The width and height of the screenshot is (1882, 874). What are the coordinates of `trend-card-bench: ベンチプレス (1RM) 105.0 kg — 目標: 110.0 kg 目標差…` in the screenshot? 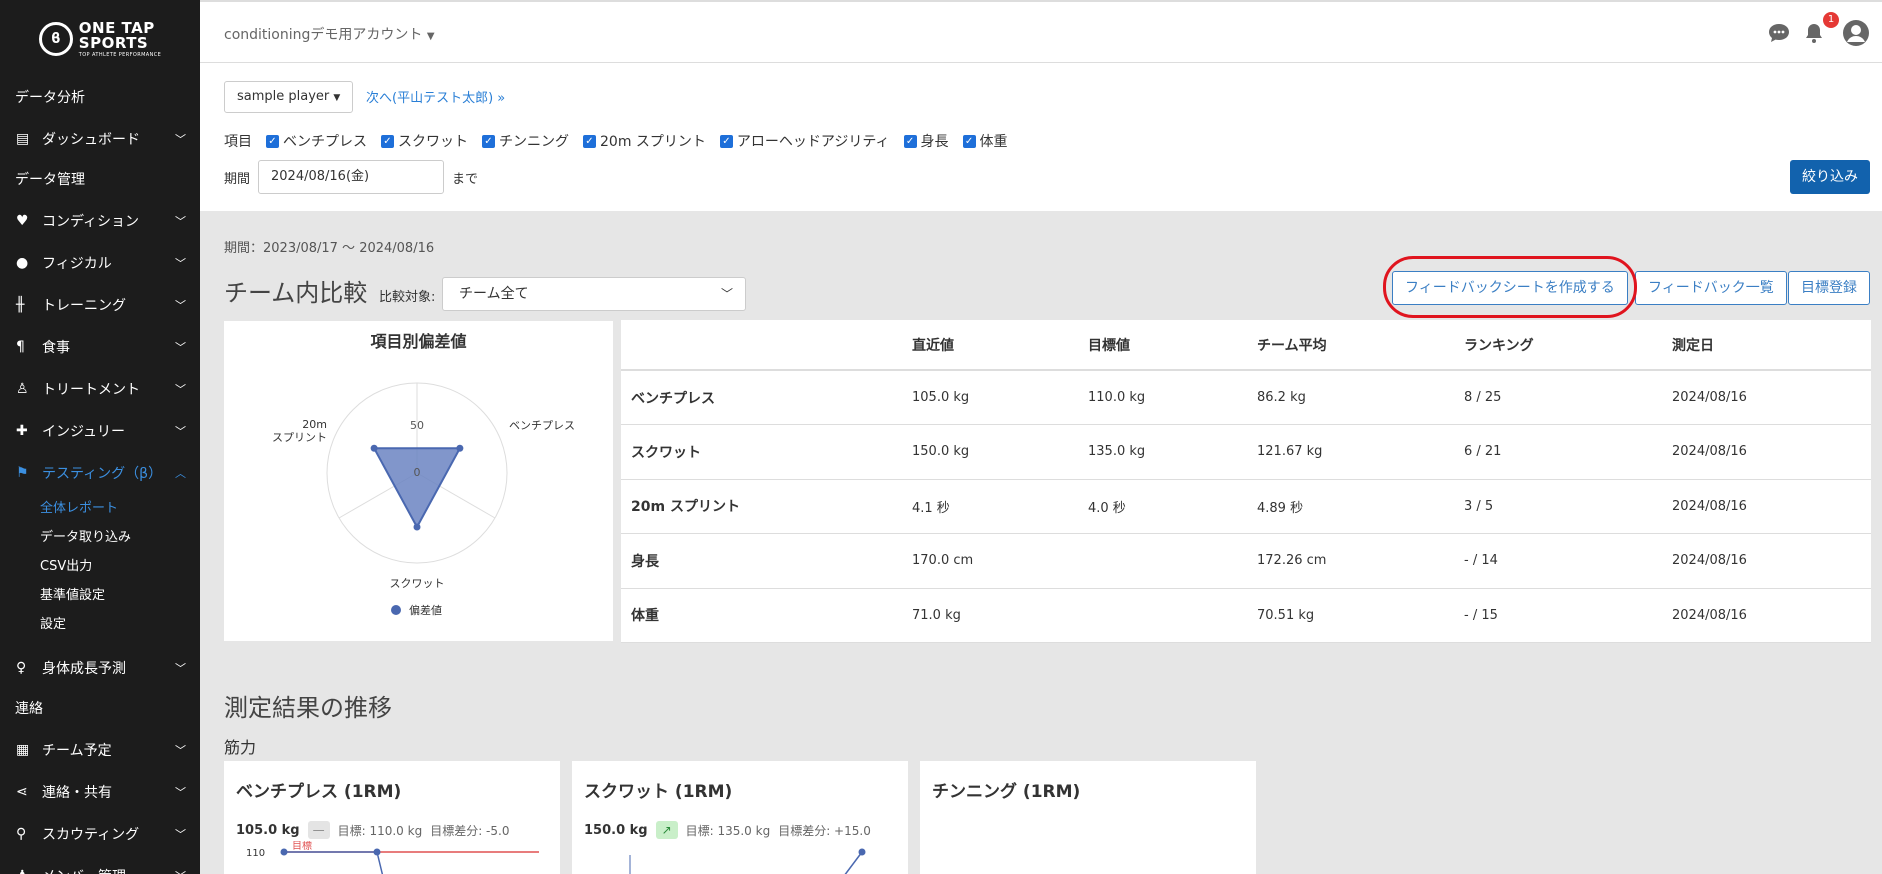 It's located at (392, 817).